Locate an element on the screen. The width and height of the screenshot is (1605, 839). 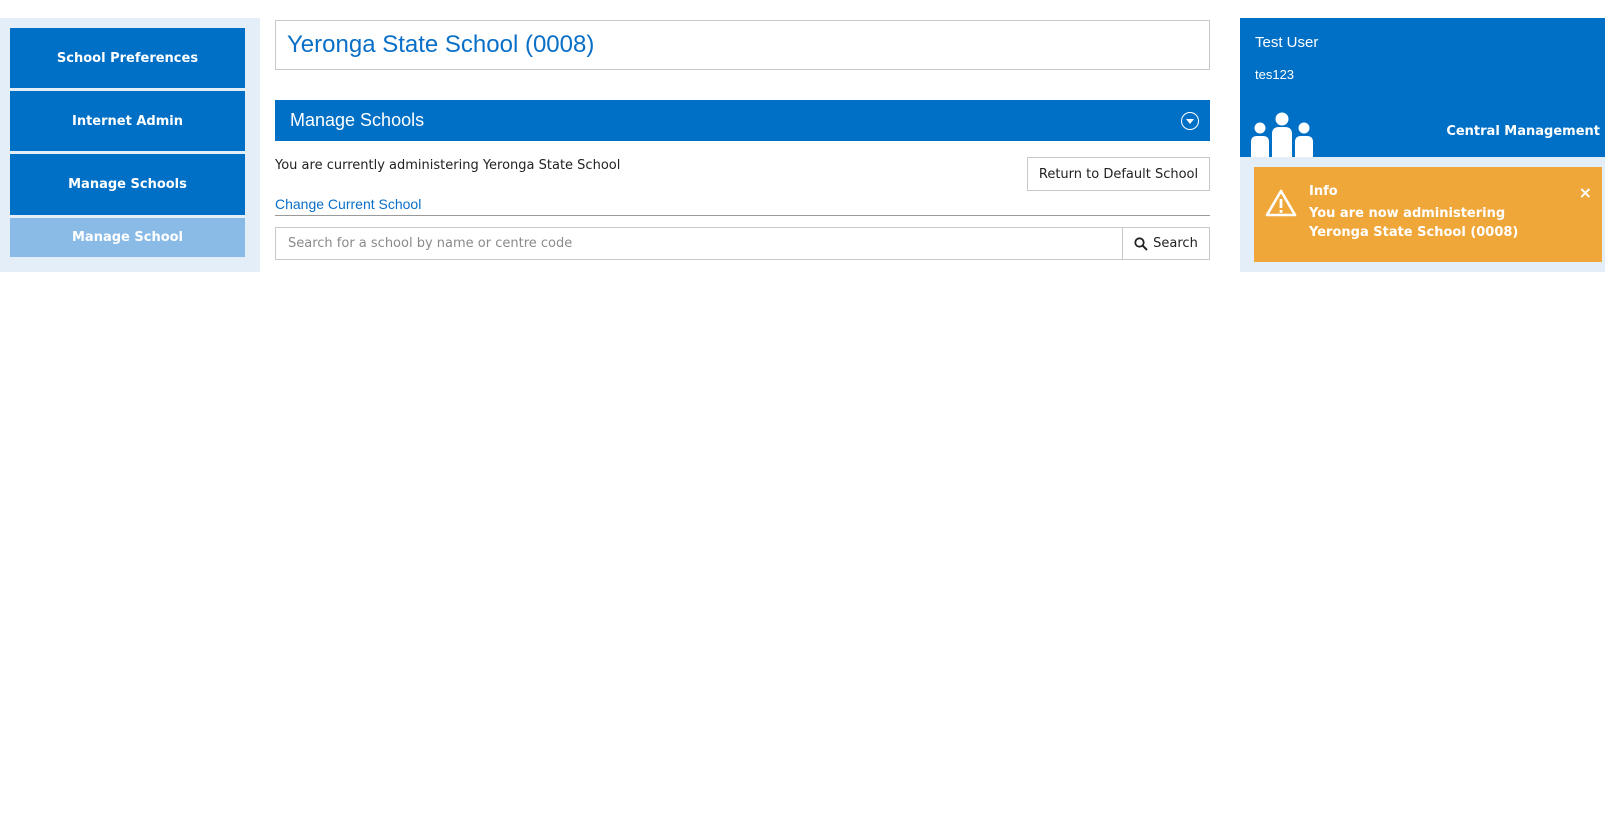
close-icon: × is located at coordinates (1585, 192).